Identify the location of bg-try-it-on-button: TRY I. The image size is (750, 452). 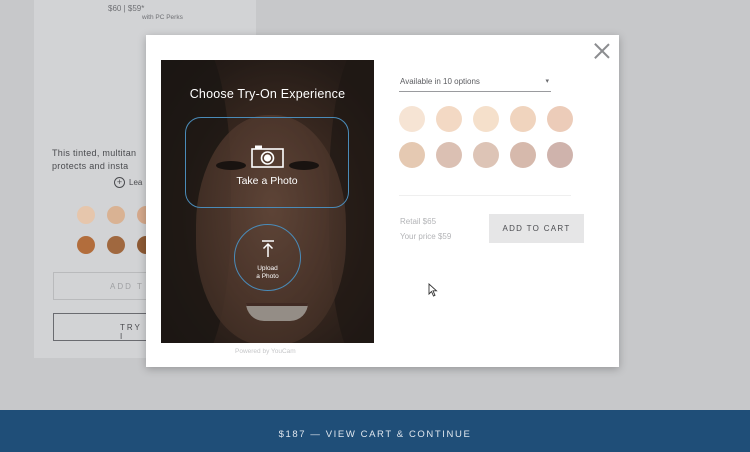
(100, 327).